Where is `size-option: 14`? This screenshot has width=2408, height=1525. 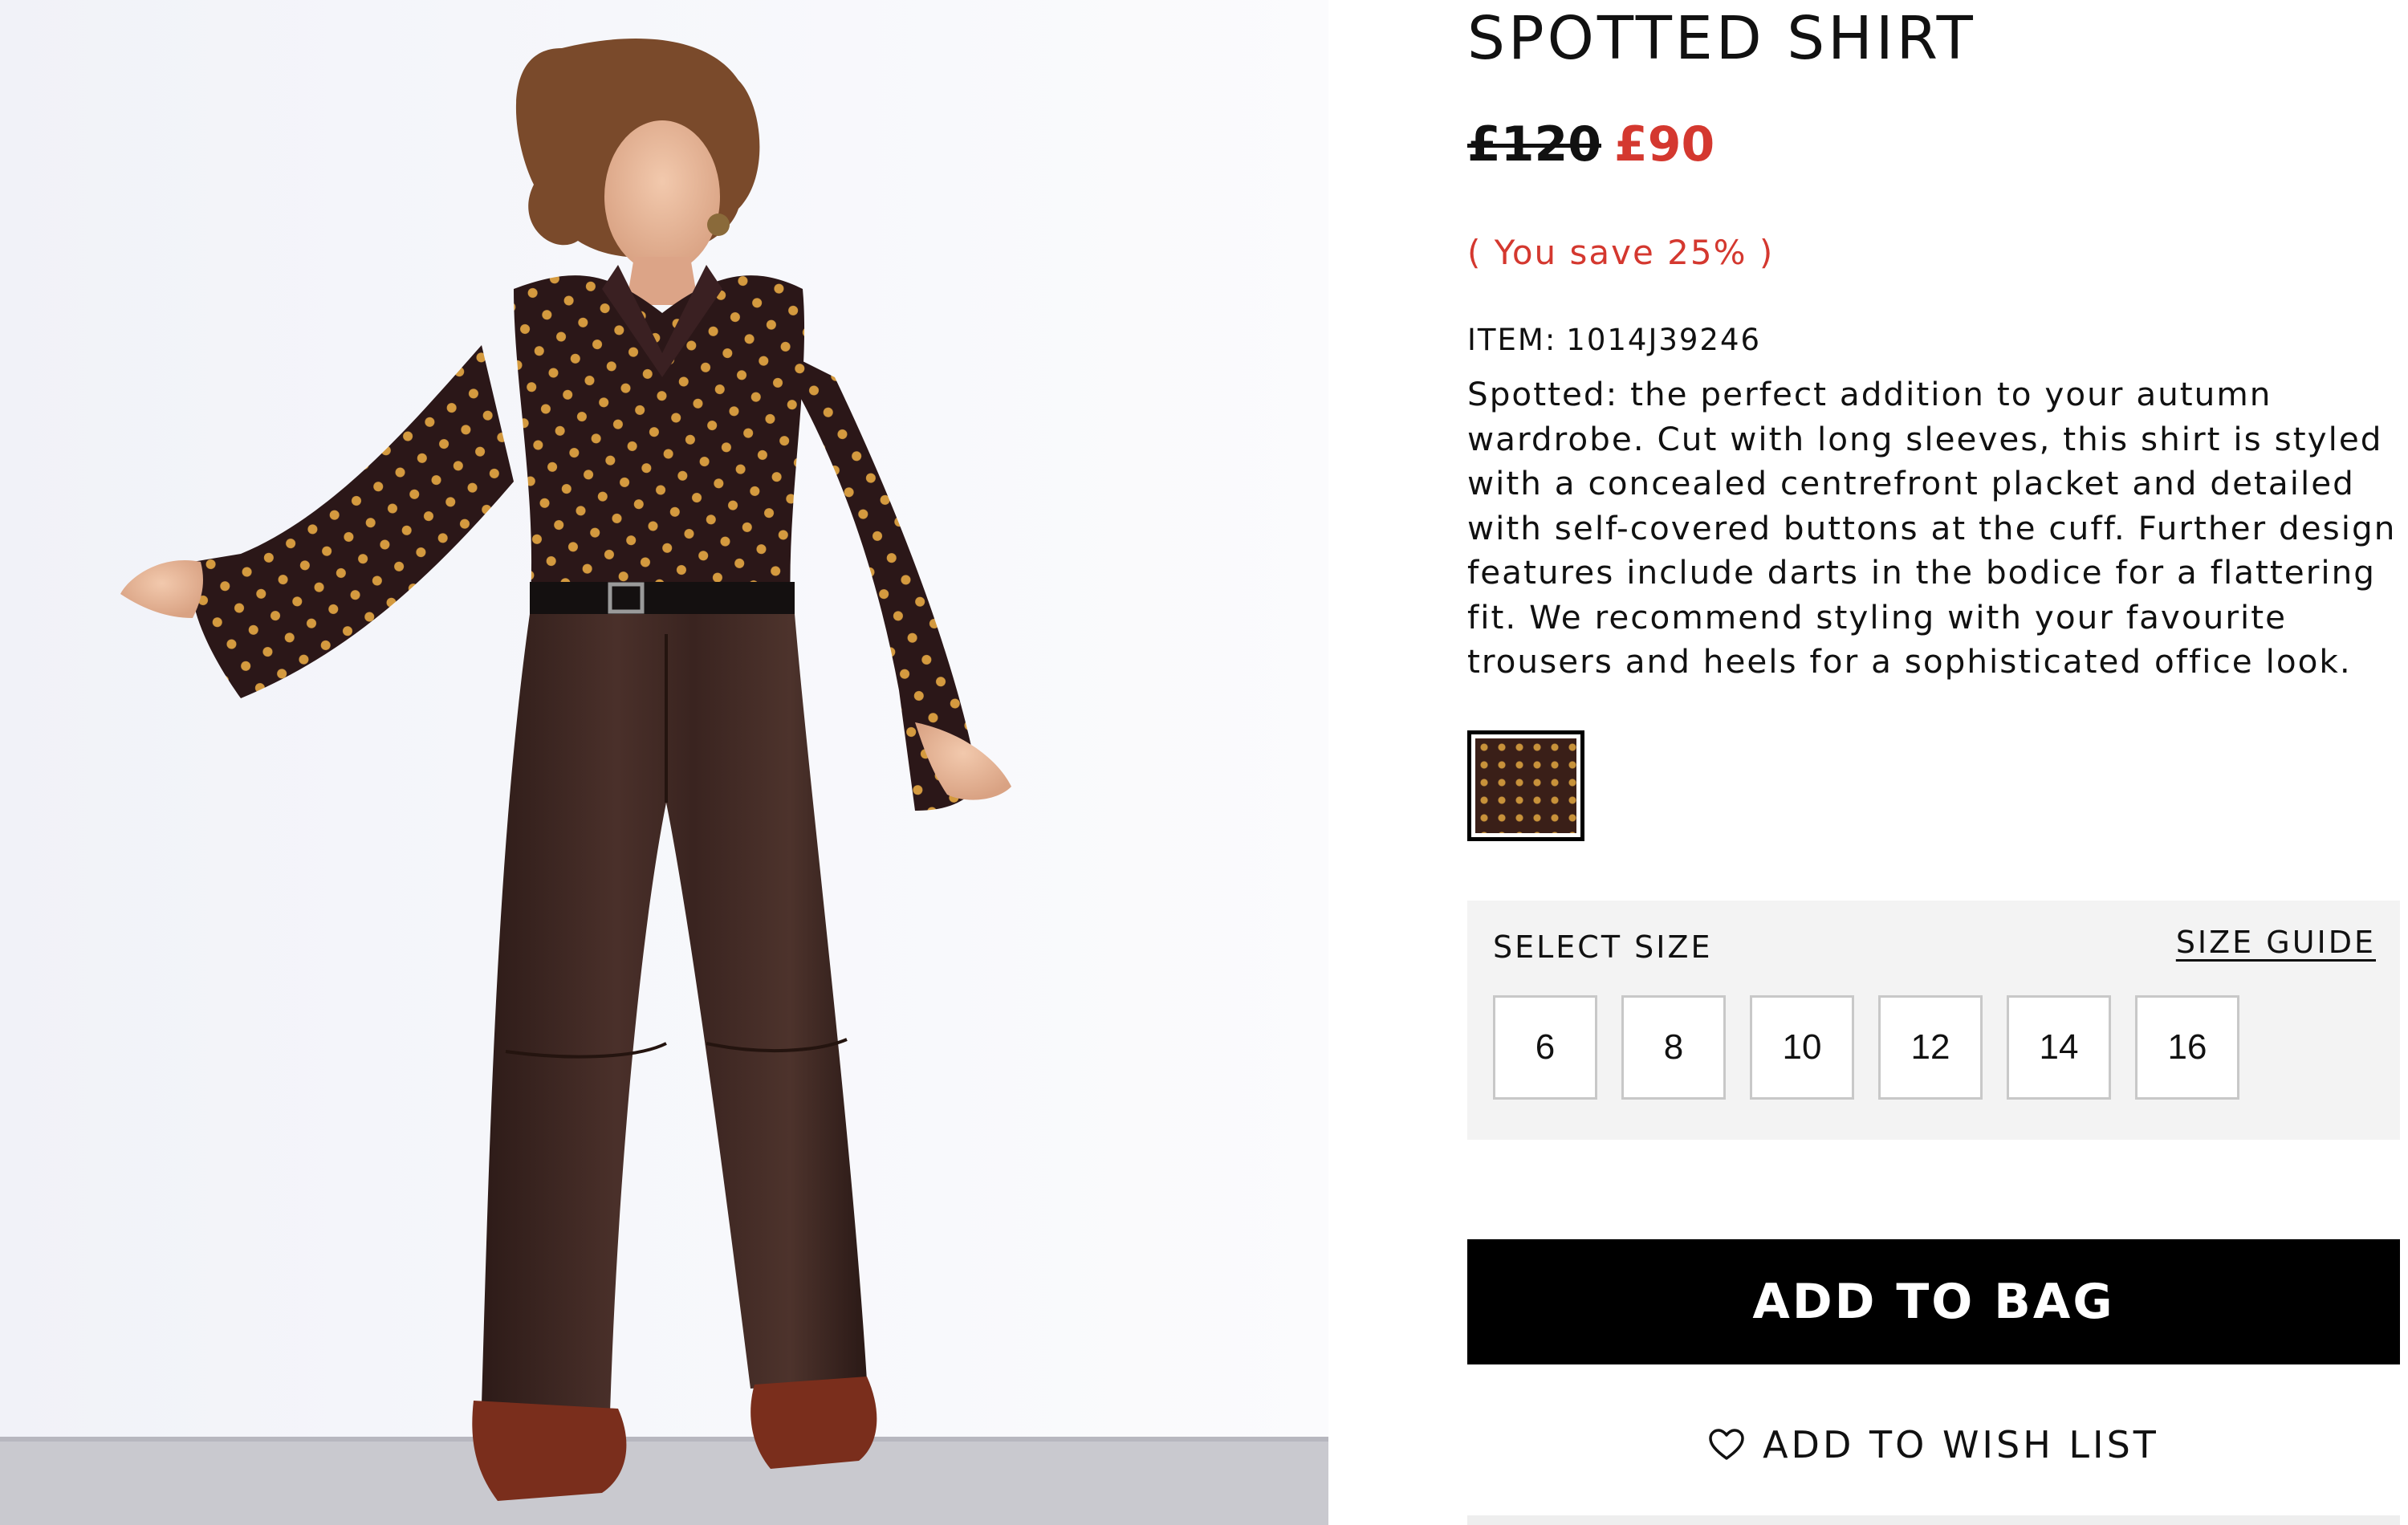 size-option: 14 is located at coordinates (2059, 1047).